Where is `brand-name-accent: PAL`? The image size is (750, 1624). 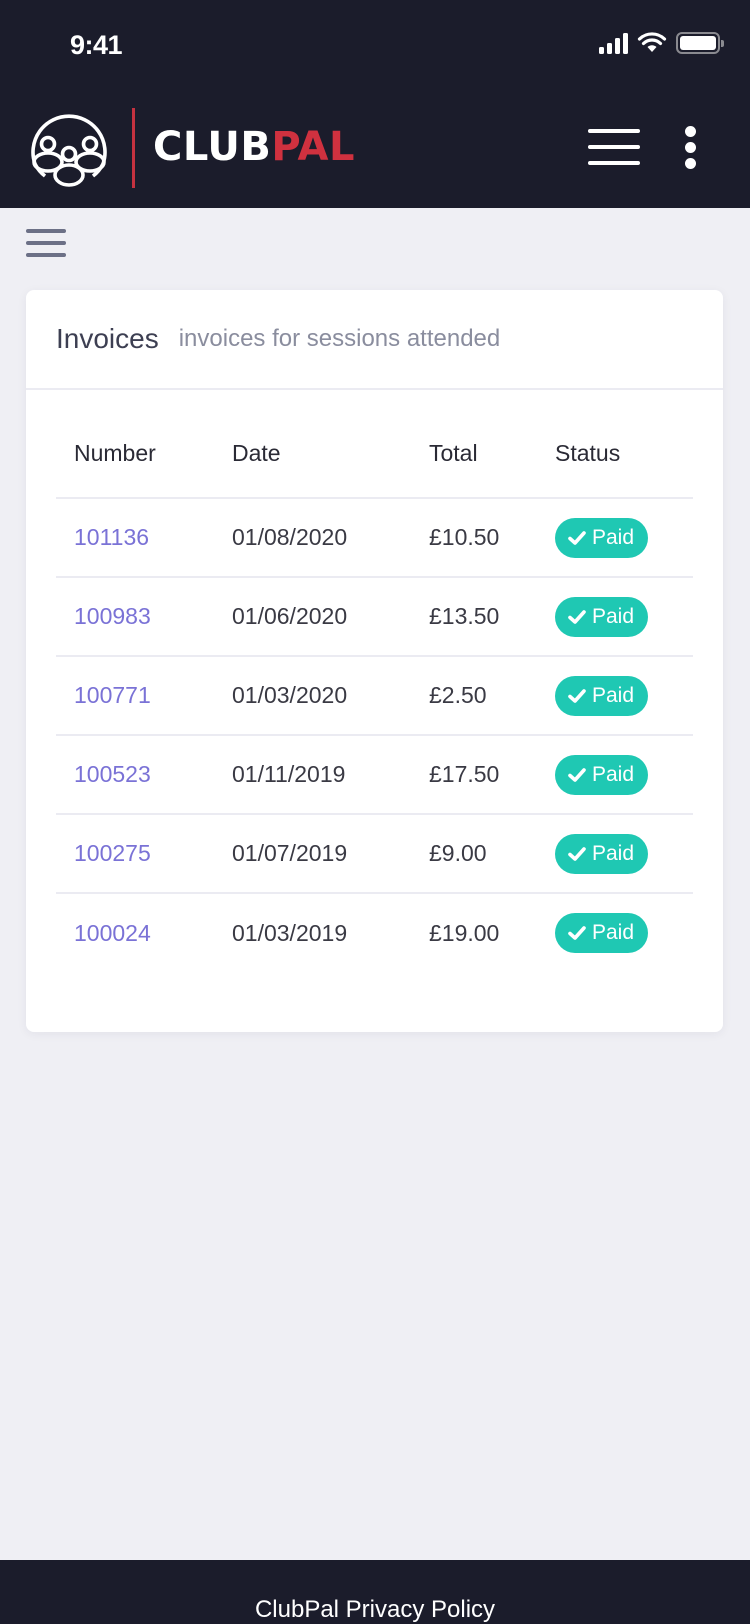
brand-name-accent: PAL is located at coordinates (313, 147).